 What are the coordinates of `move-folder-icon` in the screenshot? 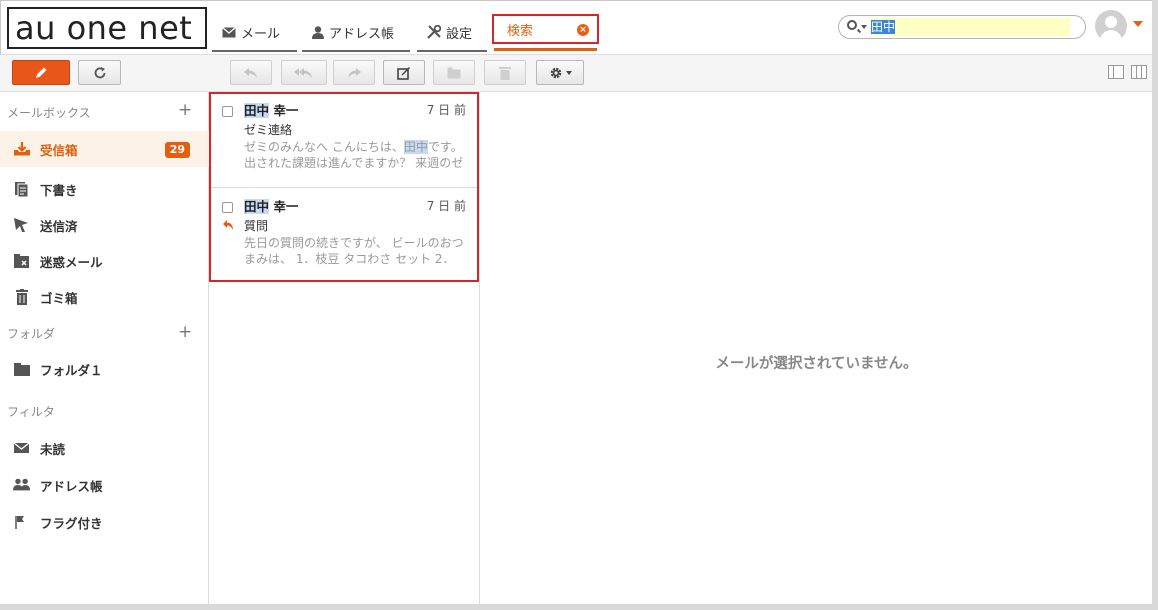 It's located at (454, 72).